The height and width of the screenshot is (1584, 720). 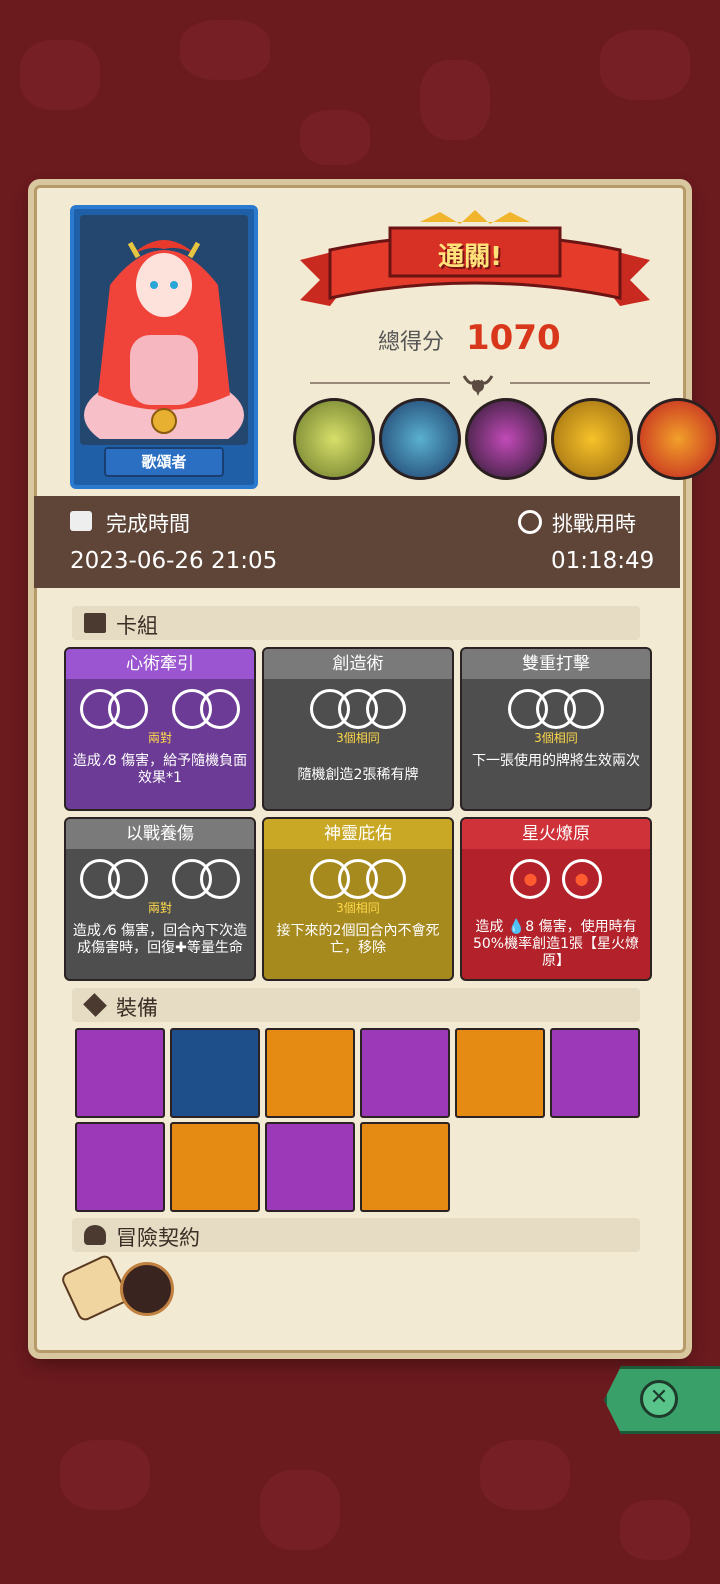 What do you see at coordinates (556, 879) in the screenshot?
I see `ring-group: ● ●` at bounding box center [556, 879].